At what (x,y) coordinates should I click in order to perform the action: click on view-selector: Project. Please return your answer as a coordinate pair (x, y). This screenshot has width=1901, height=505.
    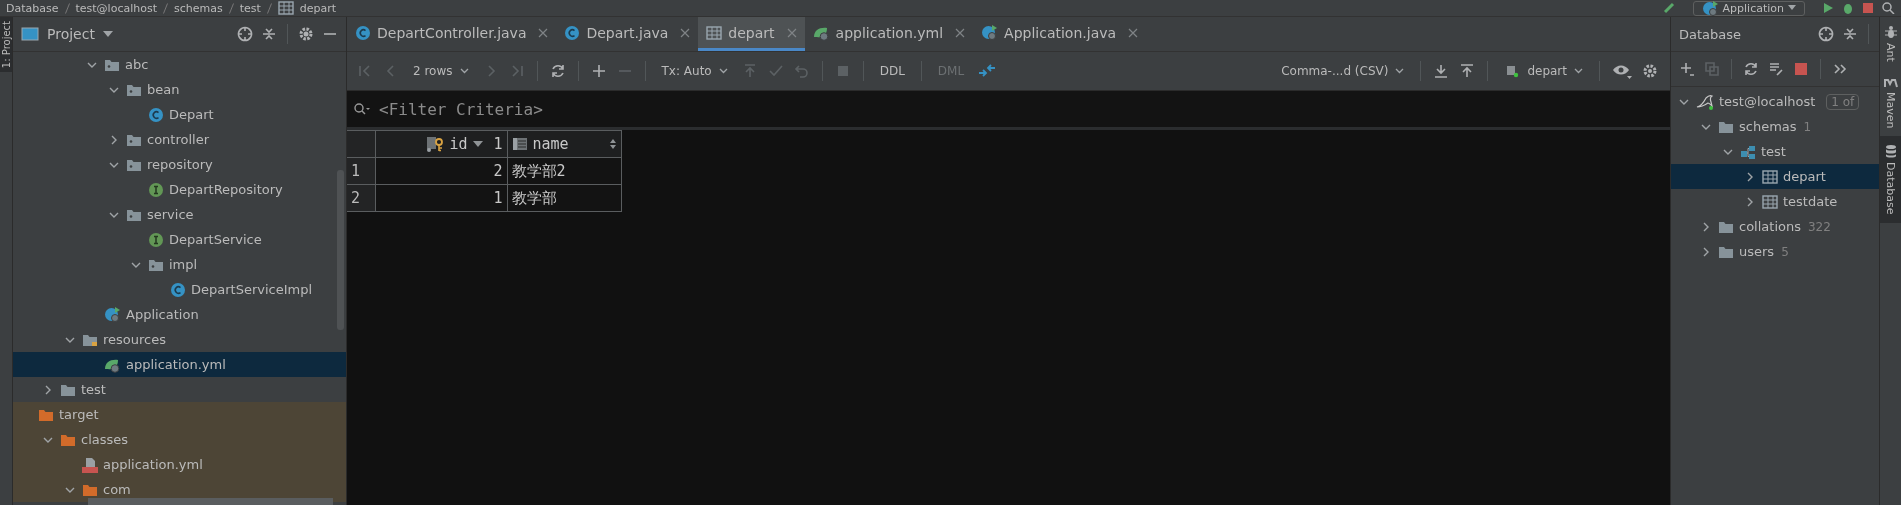
    Looking at the image, I should click on (80, 34).